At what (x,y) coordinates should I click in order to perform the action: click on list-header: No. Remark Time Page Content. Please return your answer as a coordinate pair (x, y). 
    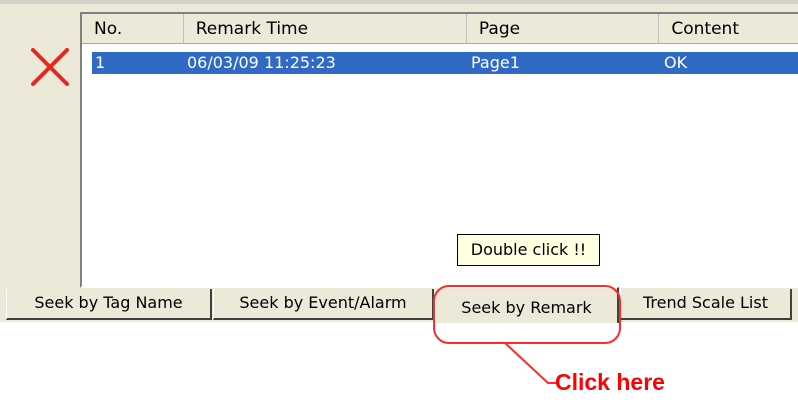
    Looking at the image, I should click on (440, 29).